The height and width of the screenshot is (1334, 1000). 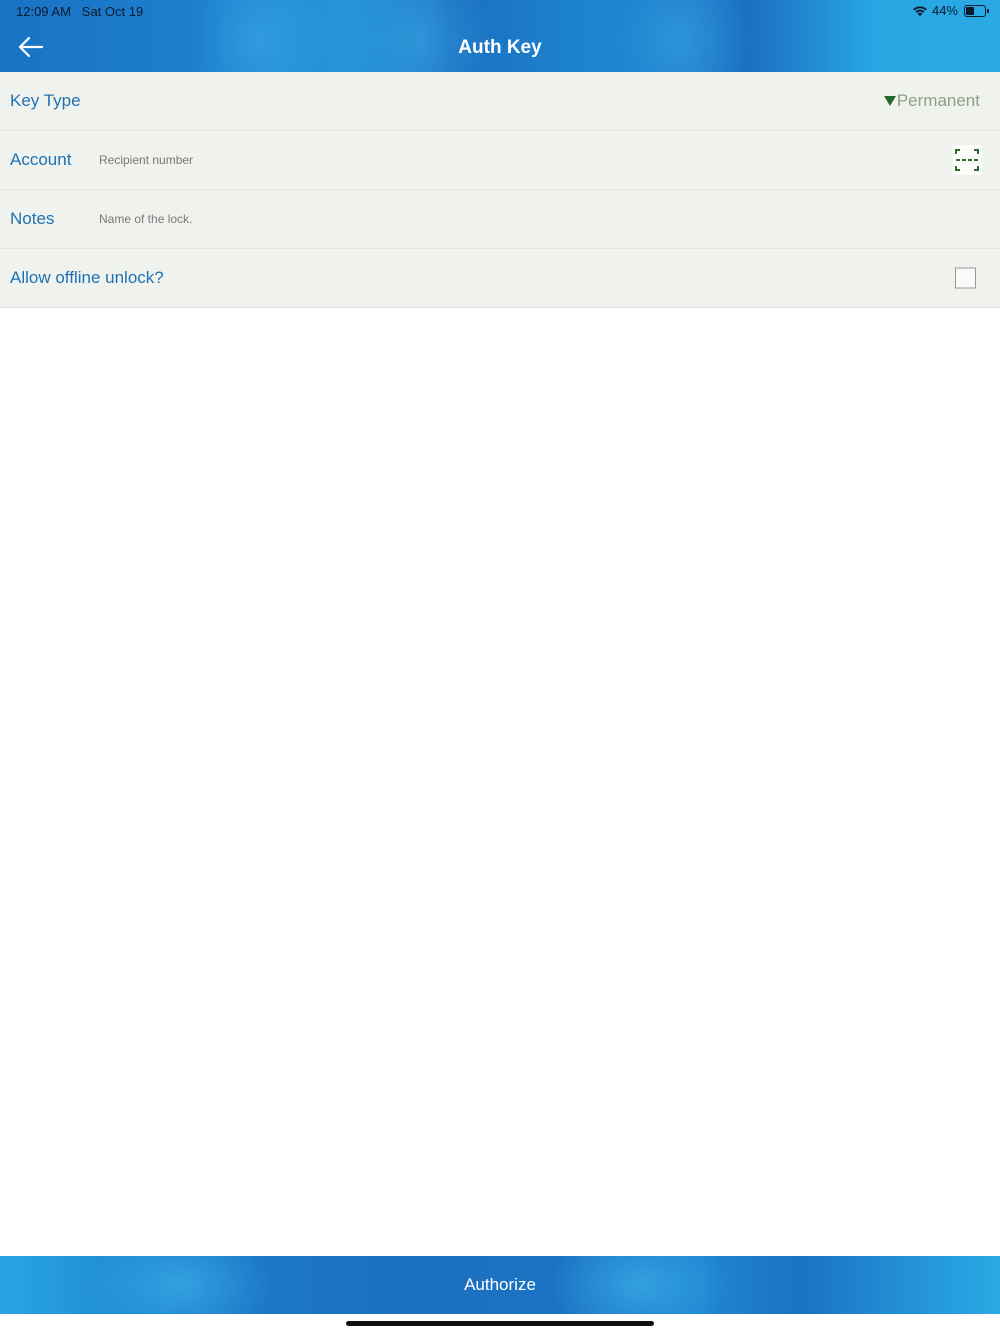 What do you see at coordinates (500, 1285) in the screenshot?
I see `authorize-button: Authorize` at bounding box center [500, 1285].